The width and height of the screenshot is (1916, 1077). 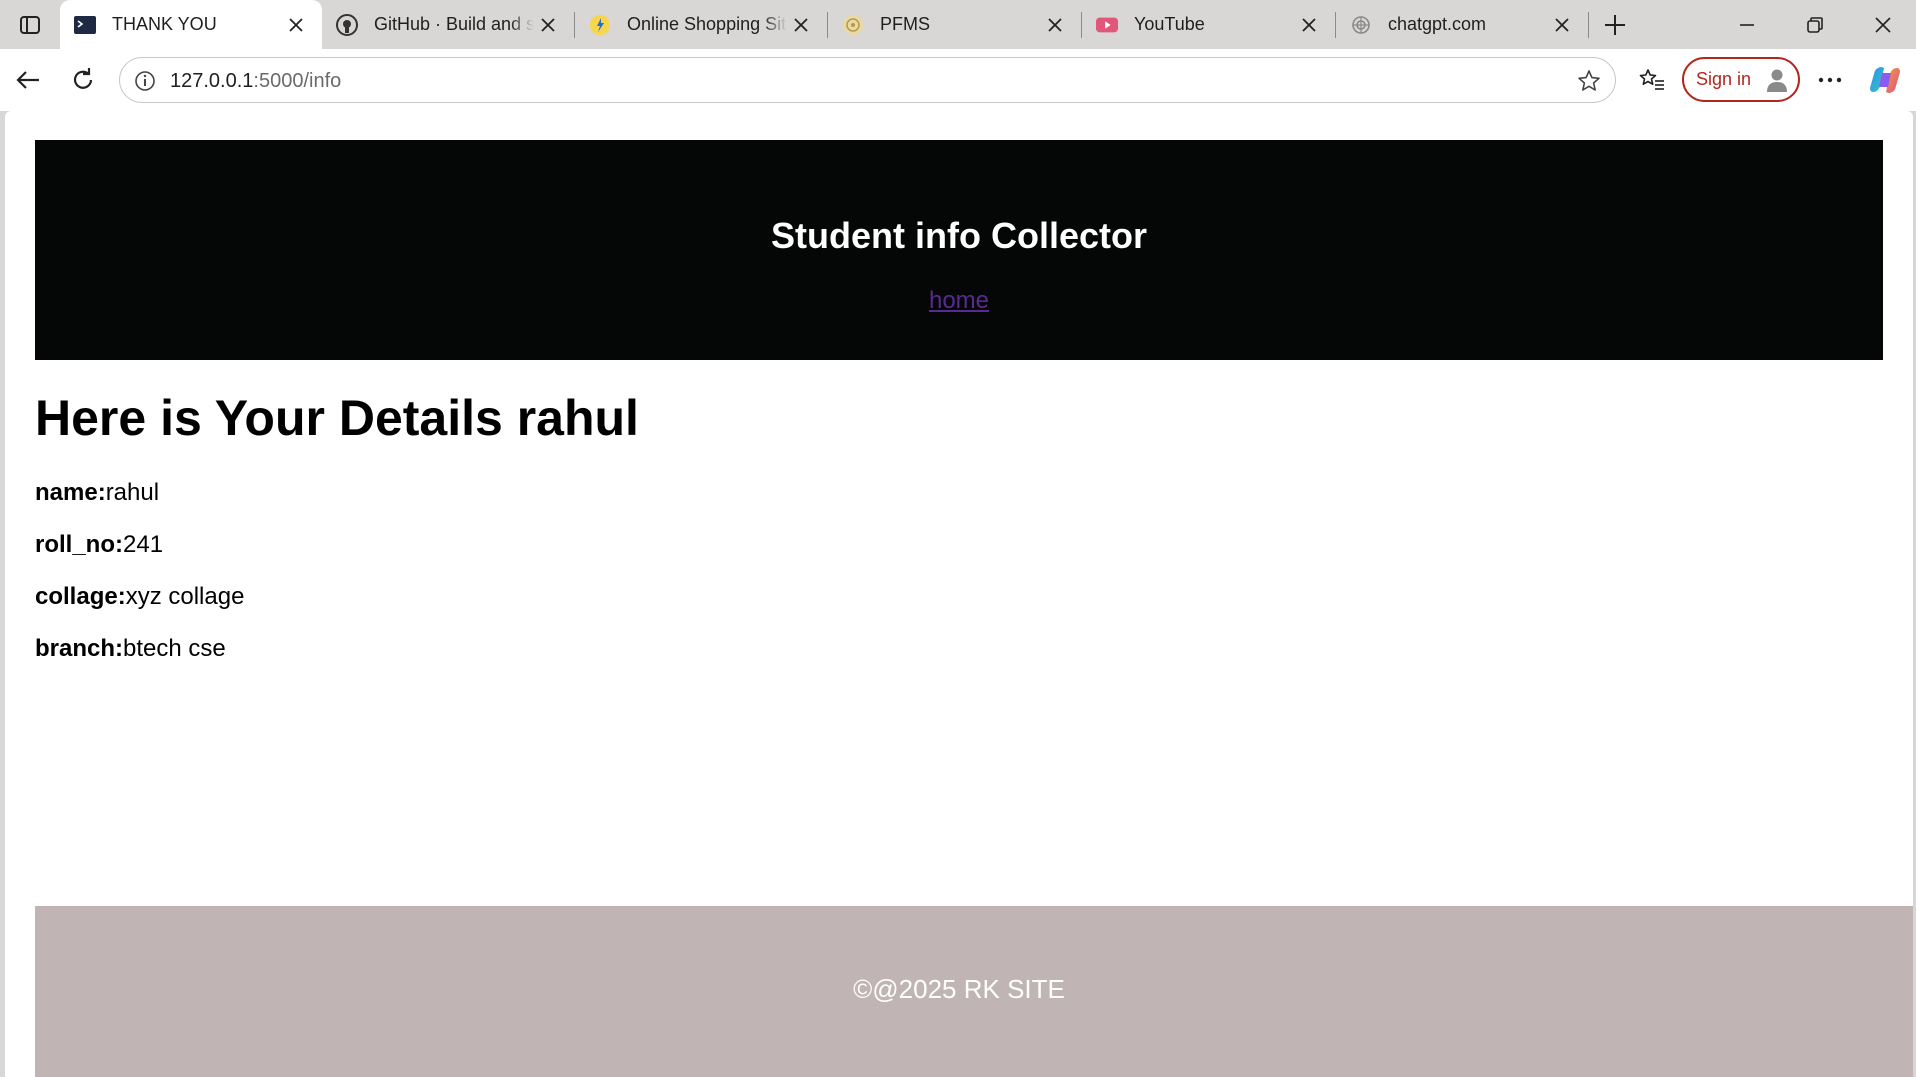 What do you see at coordinates (1588, 25) in the screenshot?
I see `tab-separator` at bounding box center [1588, 25].